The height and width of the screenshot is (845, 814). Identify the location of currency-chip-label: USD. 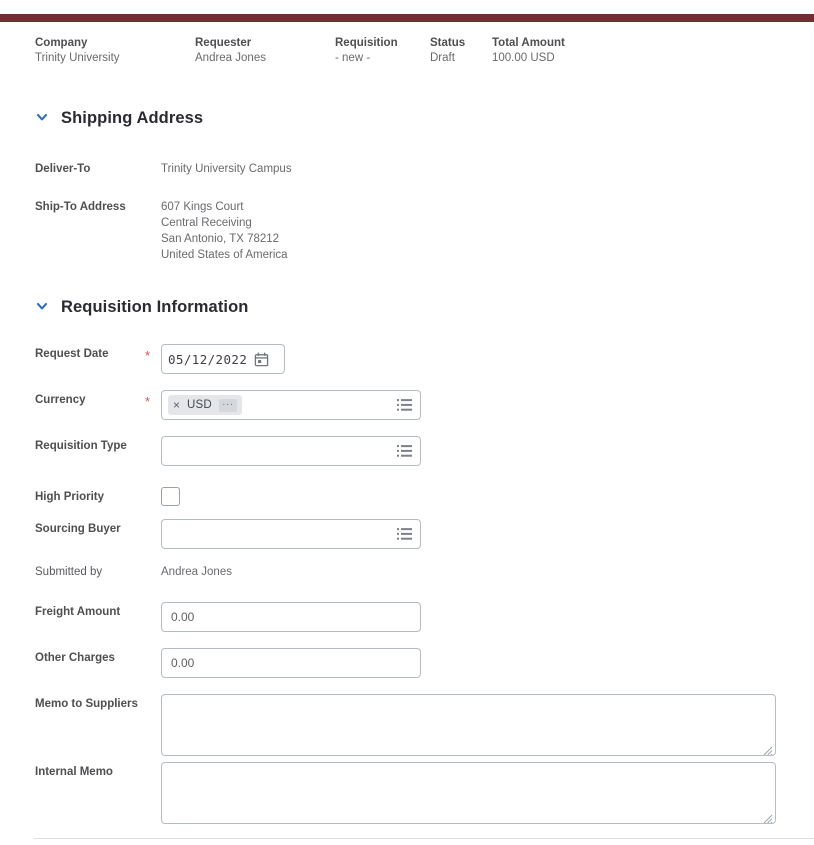
(199, 405).